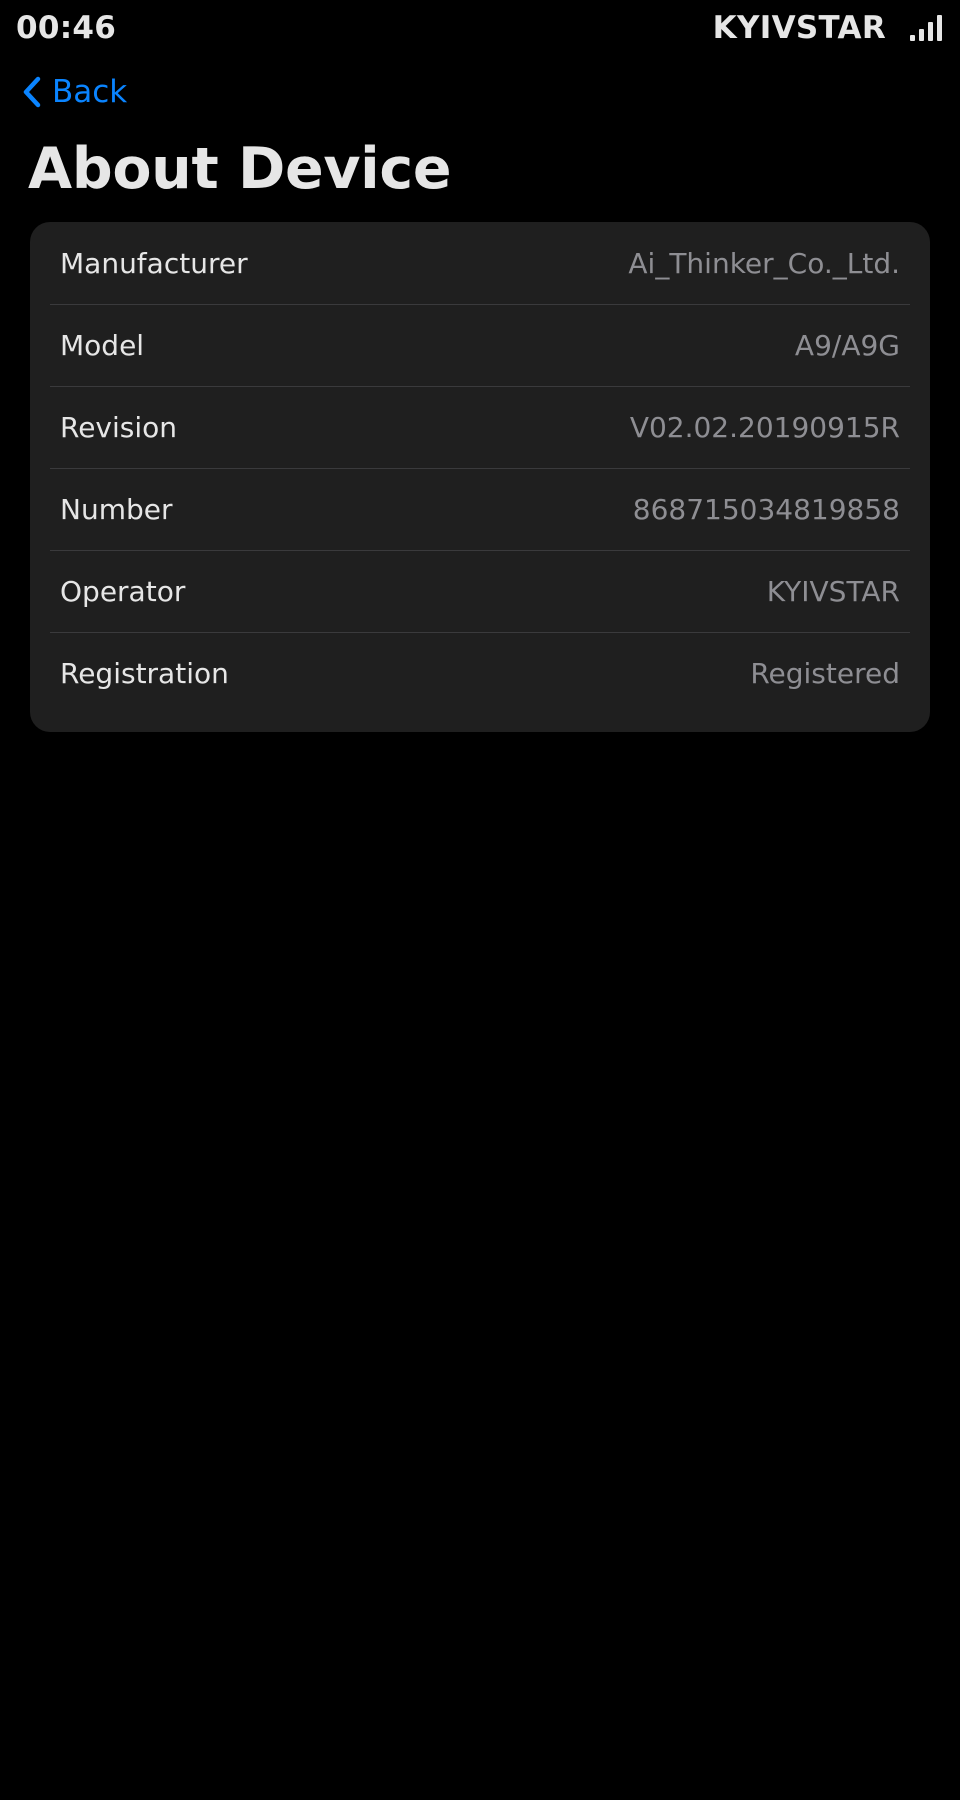 This screenshot has width=960, height=1800. I want to click on row-value: A9/A9G, so click(847, 345).